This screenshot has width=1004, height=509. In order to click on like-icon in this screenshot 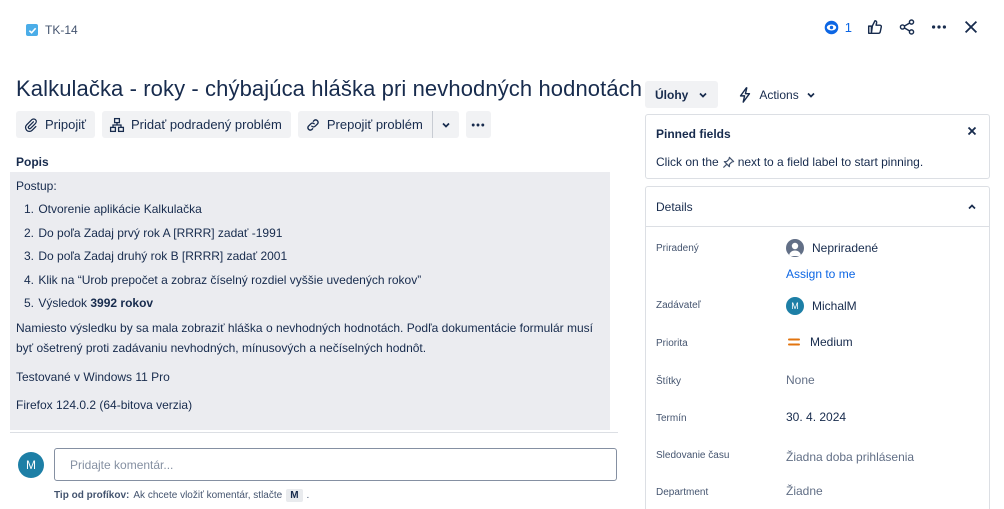, I will do `click(875, 27)`.